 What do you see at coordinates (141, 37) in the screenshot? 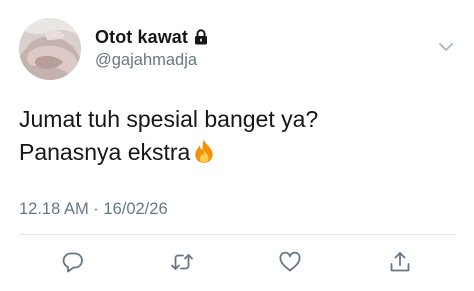
I see `display-name: Otot kawat` at bounding box center [141, 37].